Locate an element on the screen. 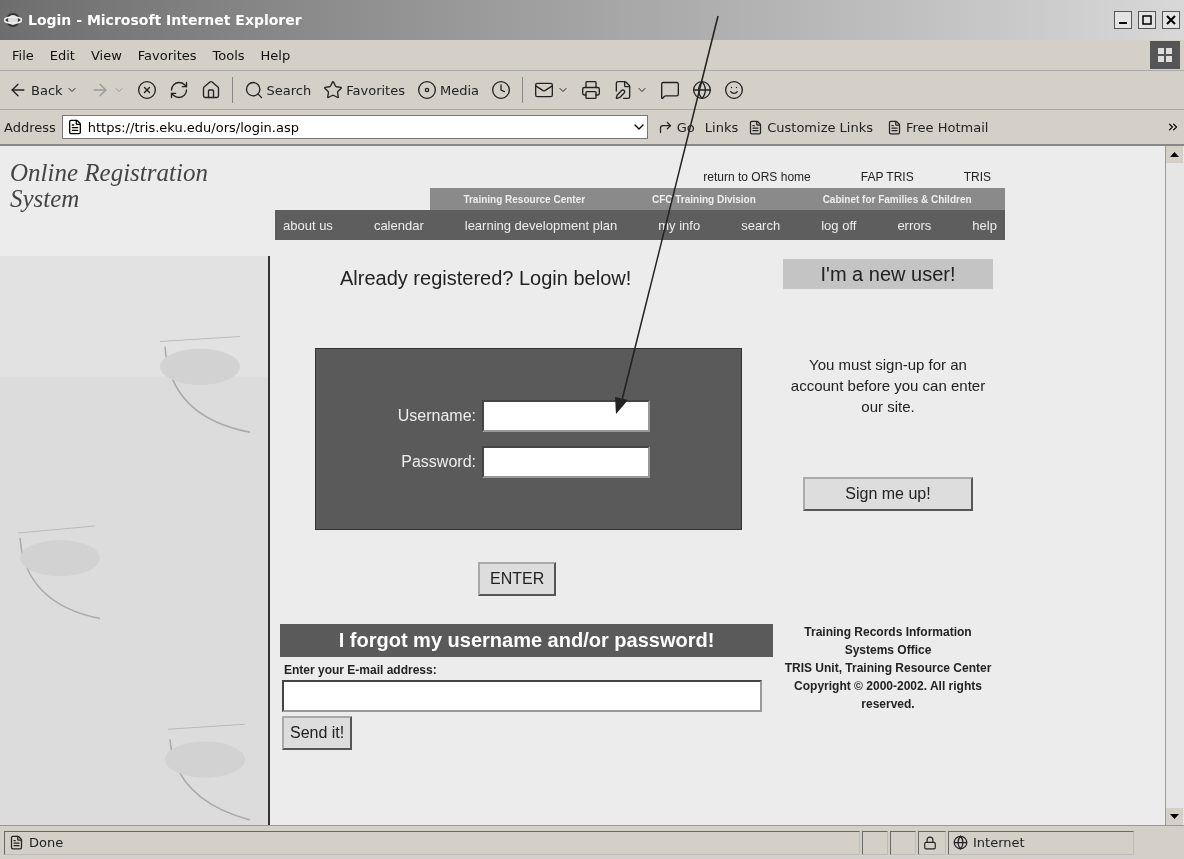  signup-button: Sign me up! is located at coordinates (888, 494).